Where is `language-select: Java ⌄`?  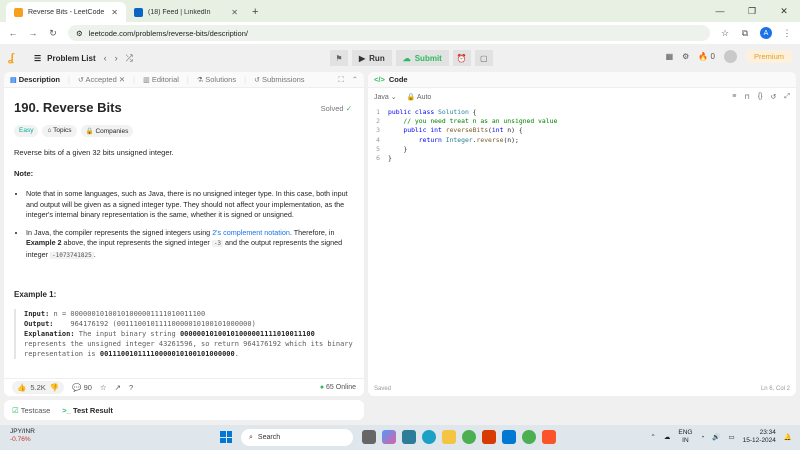
language-select: Java ⌄ is located at coordinates (385, 97).